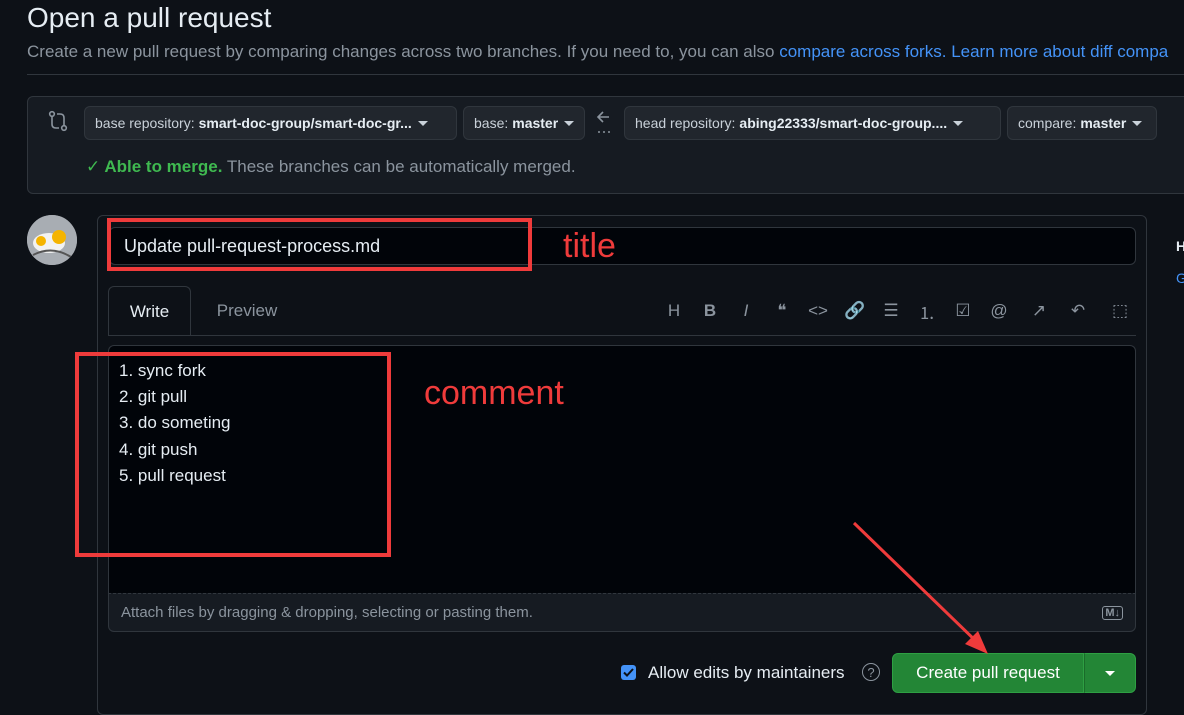 Image resolution: width=1184 pixels, height=715 pixels. I want to click on arrow-left-icon, so click(604, 124).